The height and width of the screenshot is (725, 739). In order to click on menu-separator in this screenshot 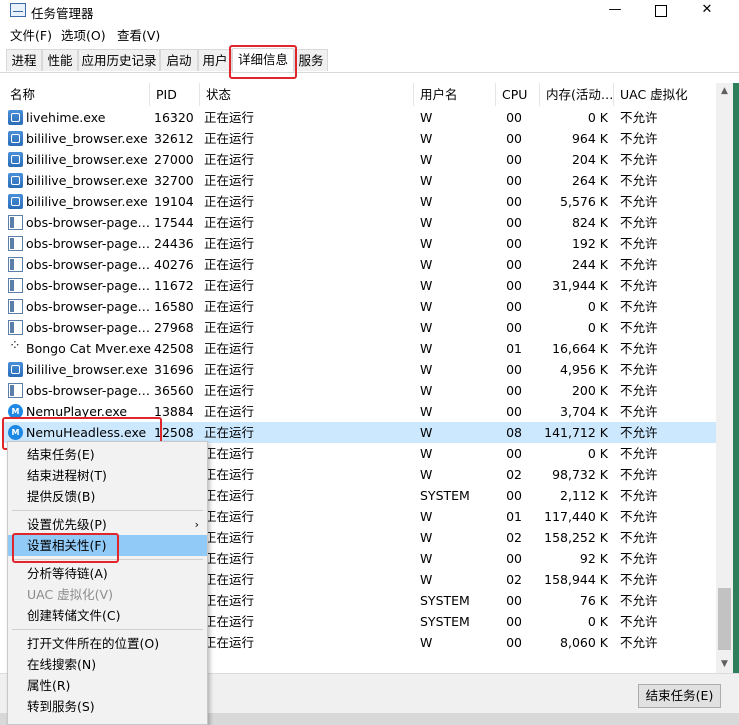, I will do `click(107, 629)`.